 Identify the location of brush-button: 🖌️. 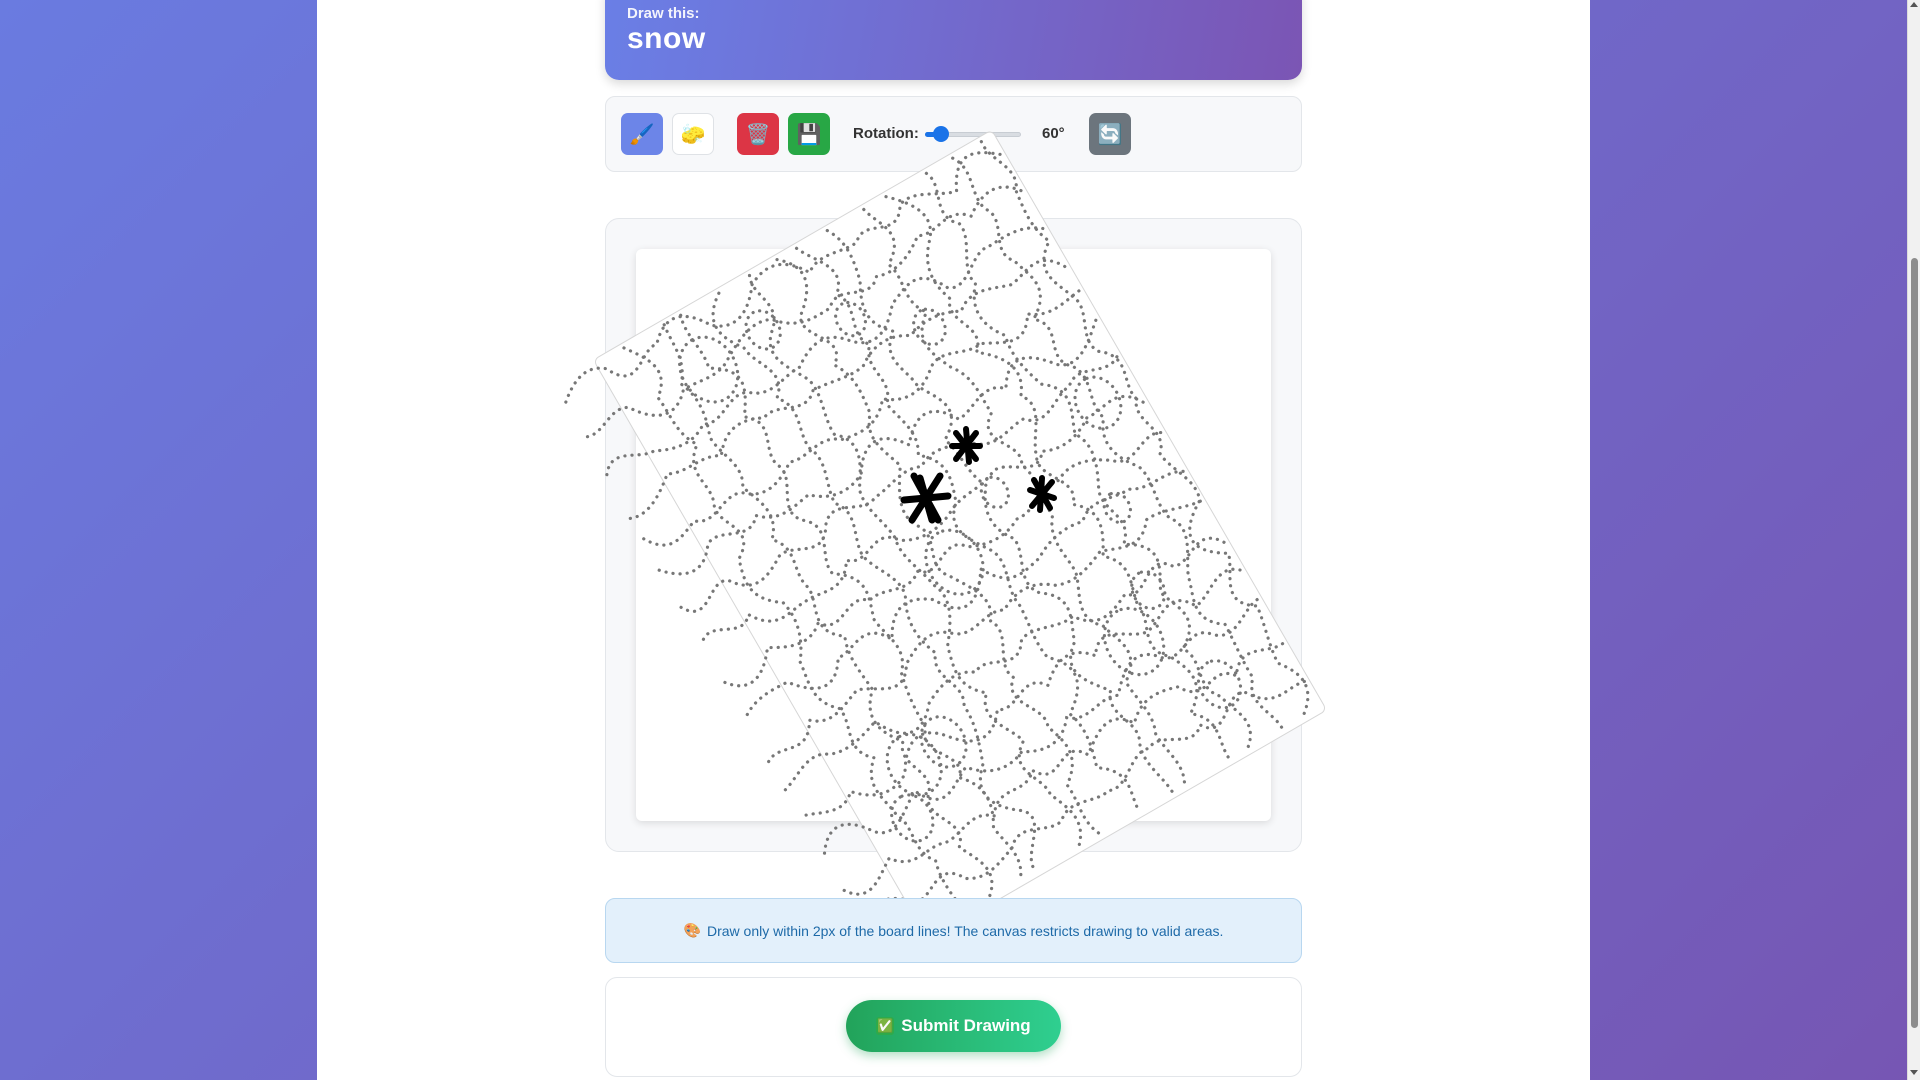
(642, 134).